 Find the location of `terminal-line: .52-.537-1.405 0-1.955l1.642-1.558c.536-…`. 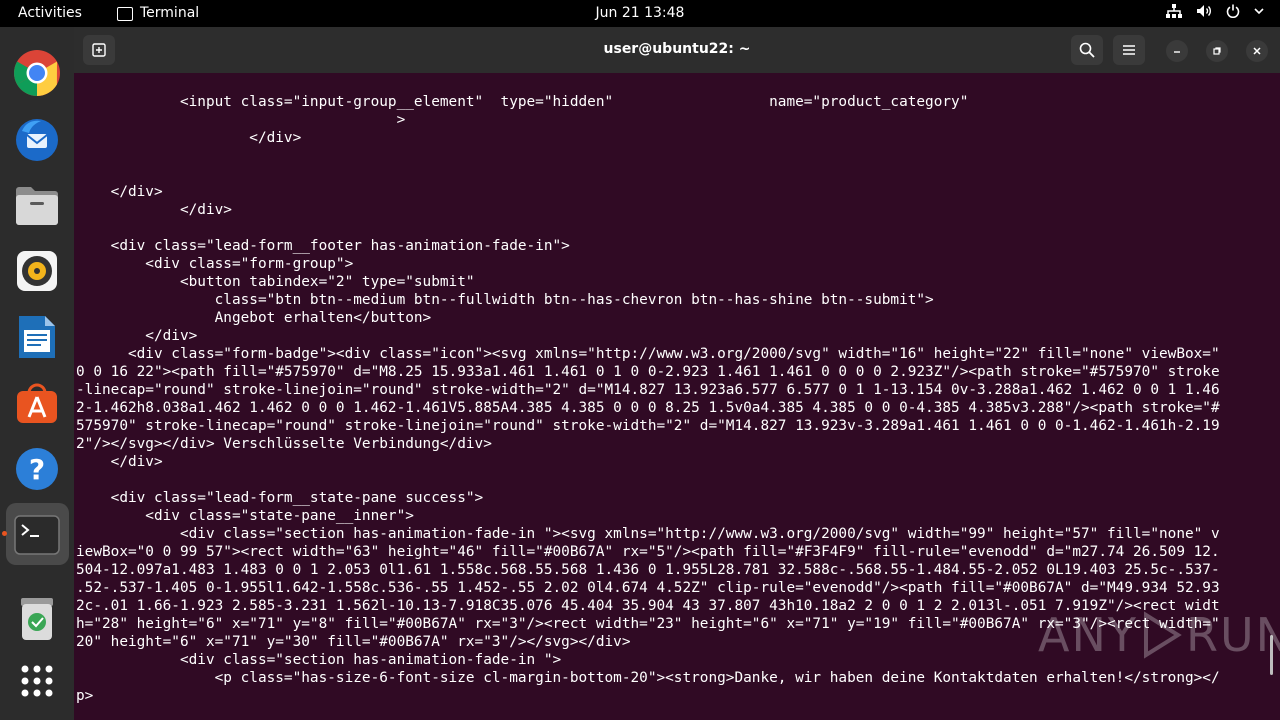

terminal-line: .52-.537-1.405 0-1.955l1.642-1.558c.536-… is located at coordinates (648, 588).